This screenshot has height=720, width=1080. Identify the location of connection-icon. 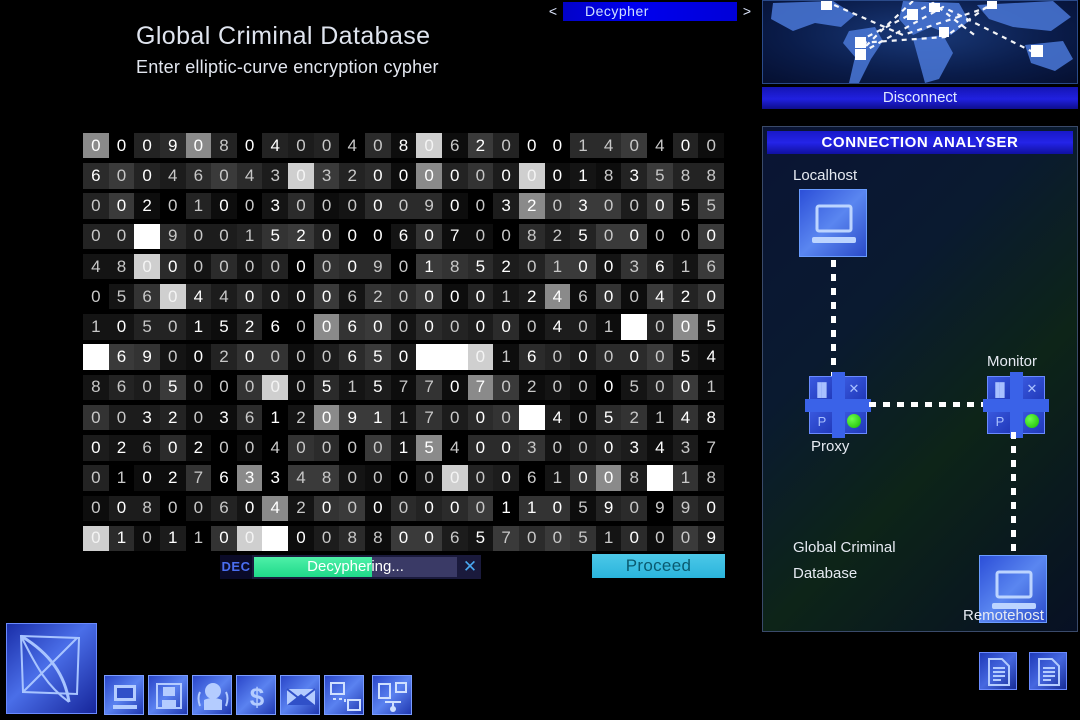
(392, 695).